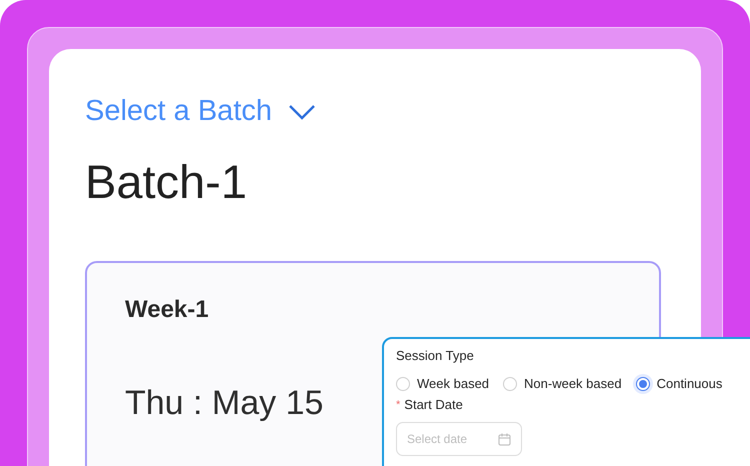  What do you see at coordinates (398, 404) in the screenshot?
I see `required-mark: *` at bounding box center [398, 404].